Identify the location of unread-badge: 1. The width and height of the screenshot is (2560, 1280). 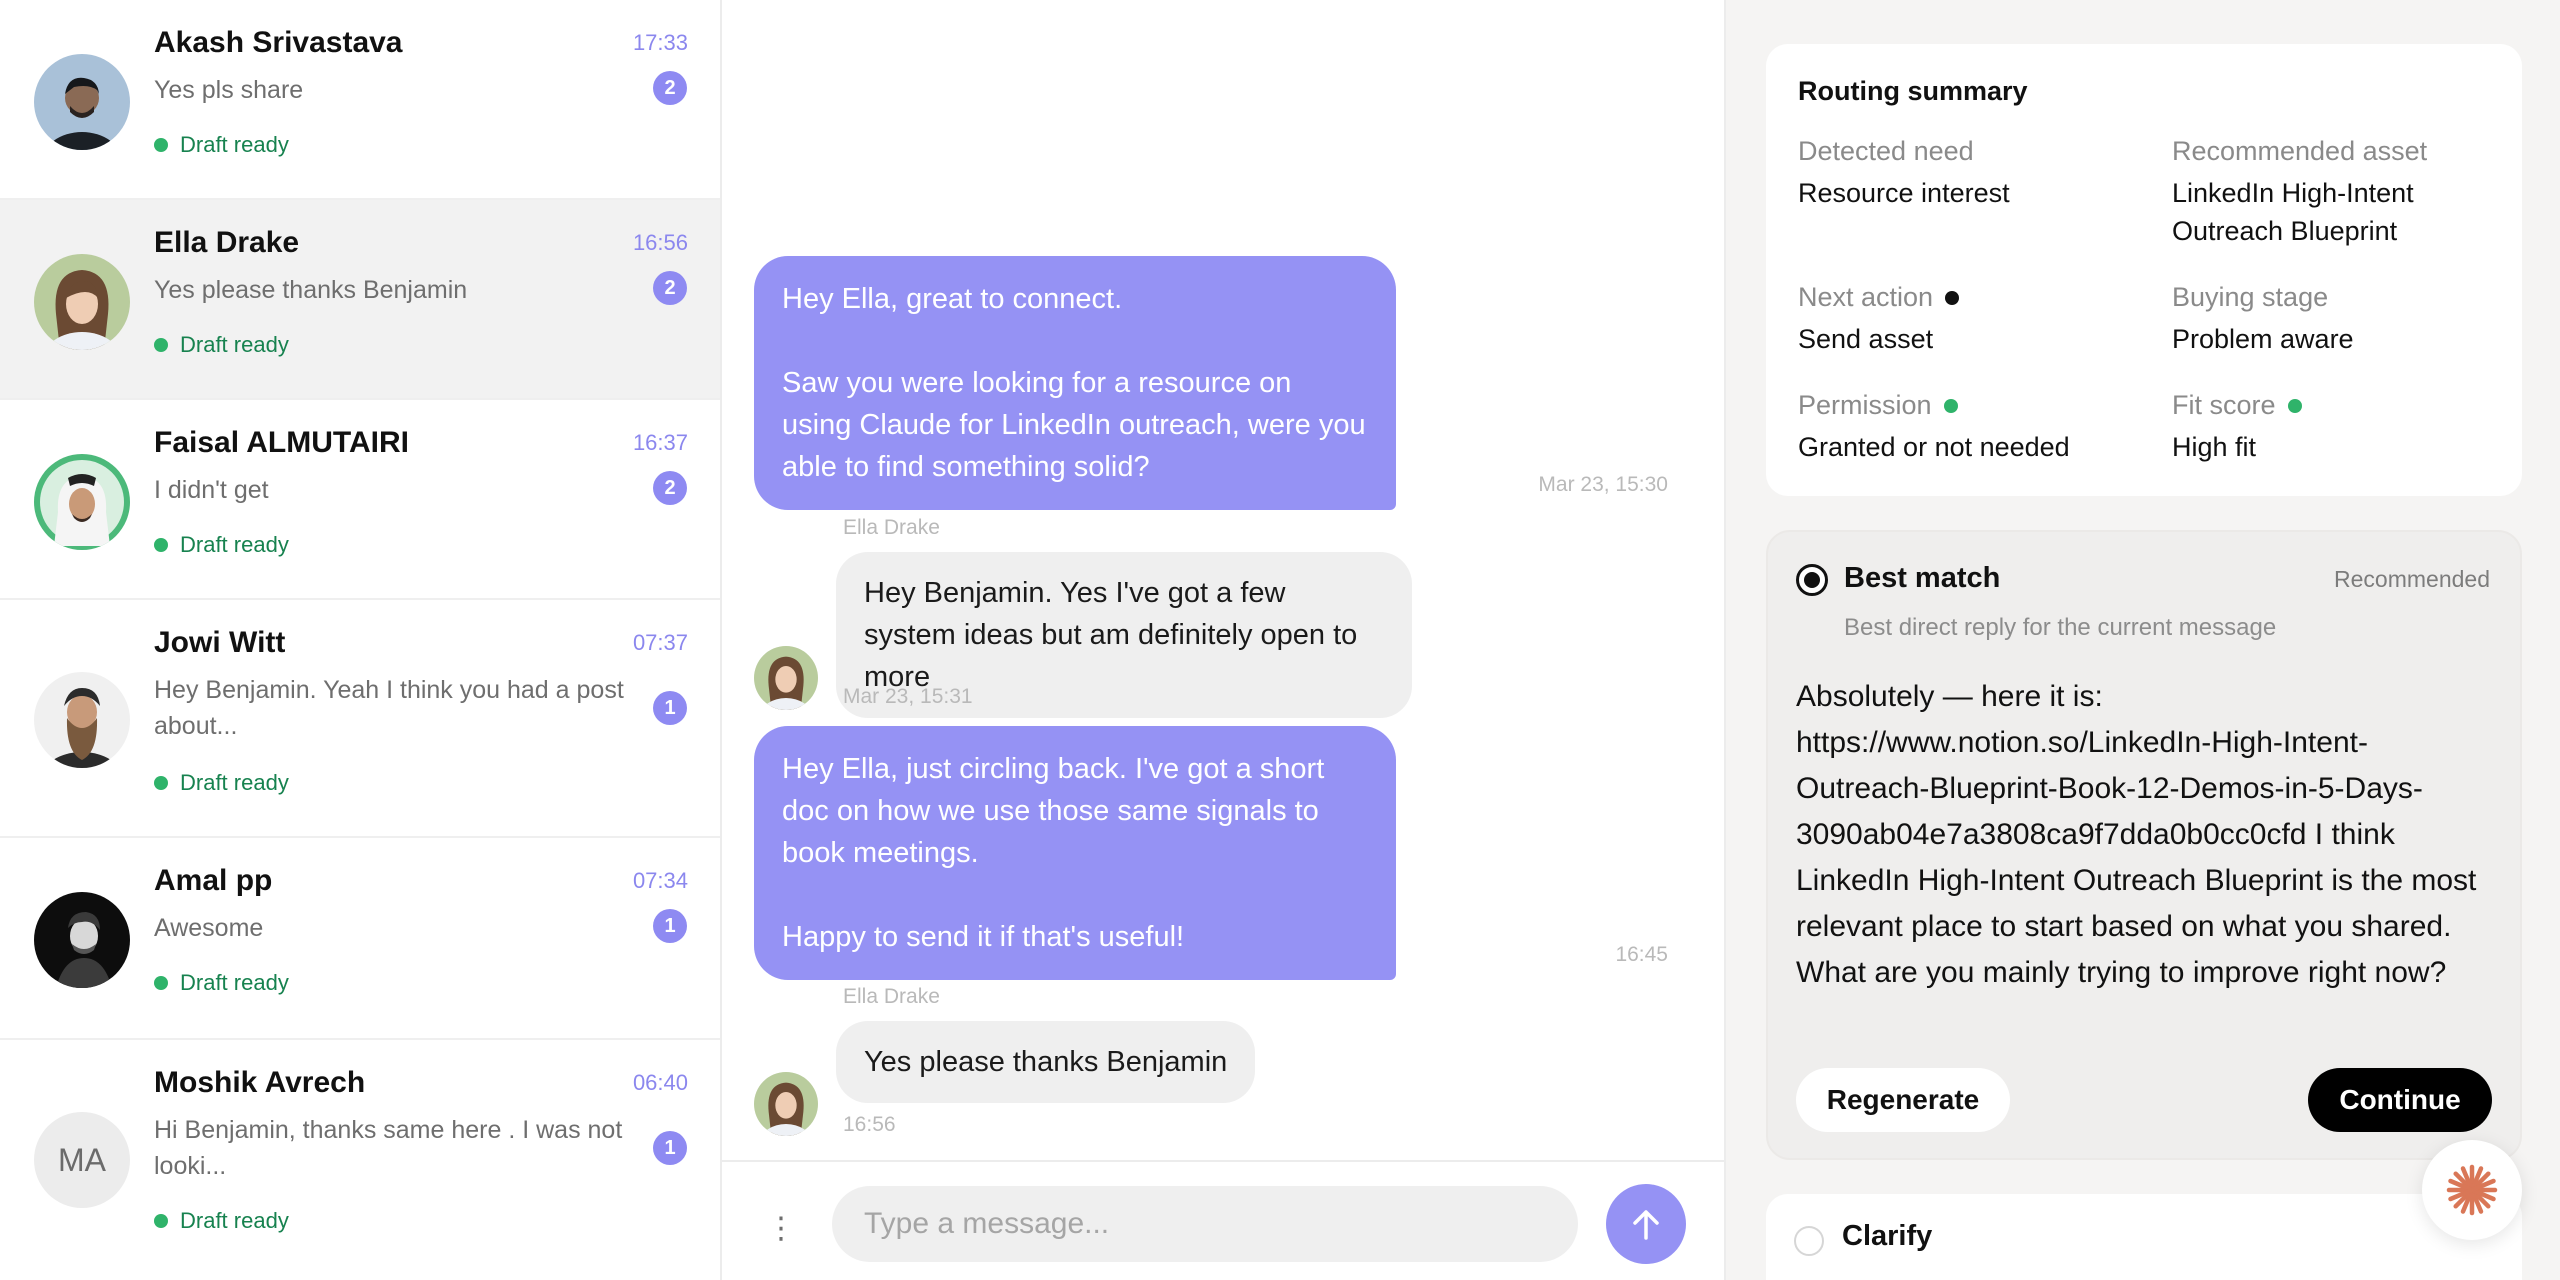
(670, 1148).